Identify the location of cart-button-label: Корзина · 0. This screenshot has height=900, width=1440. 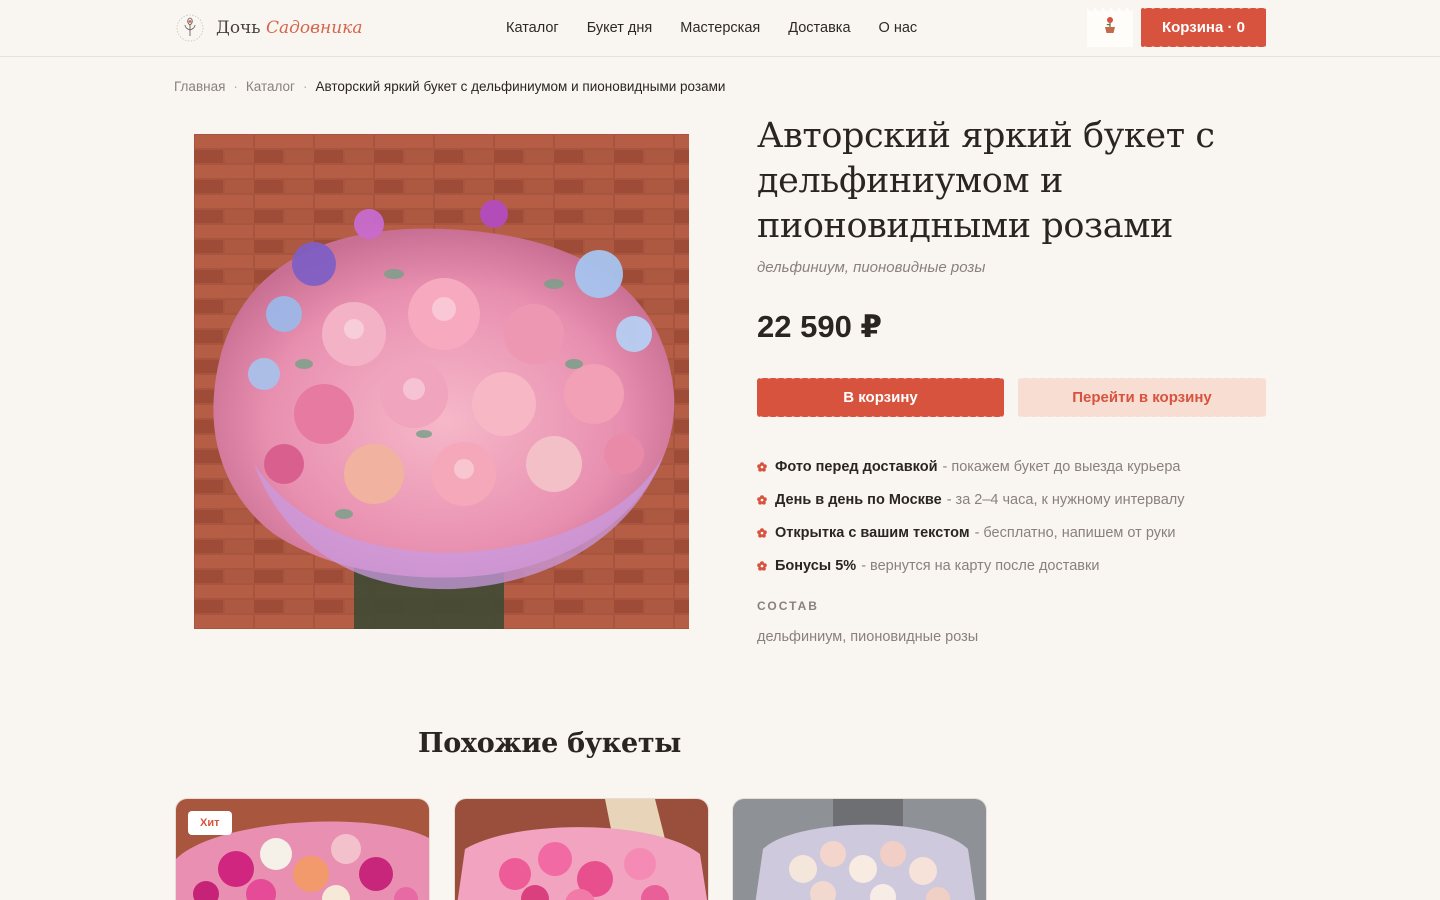
(1203, 27).